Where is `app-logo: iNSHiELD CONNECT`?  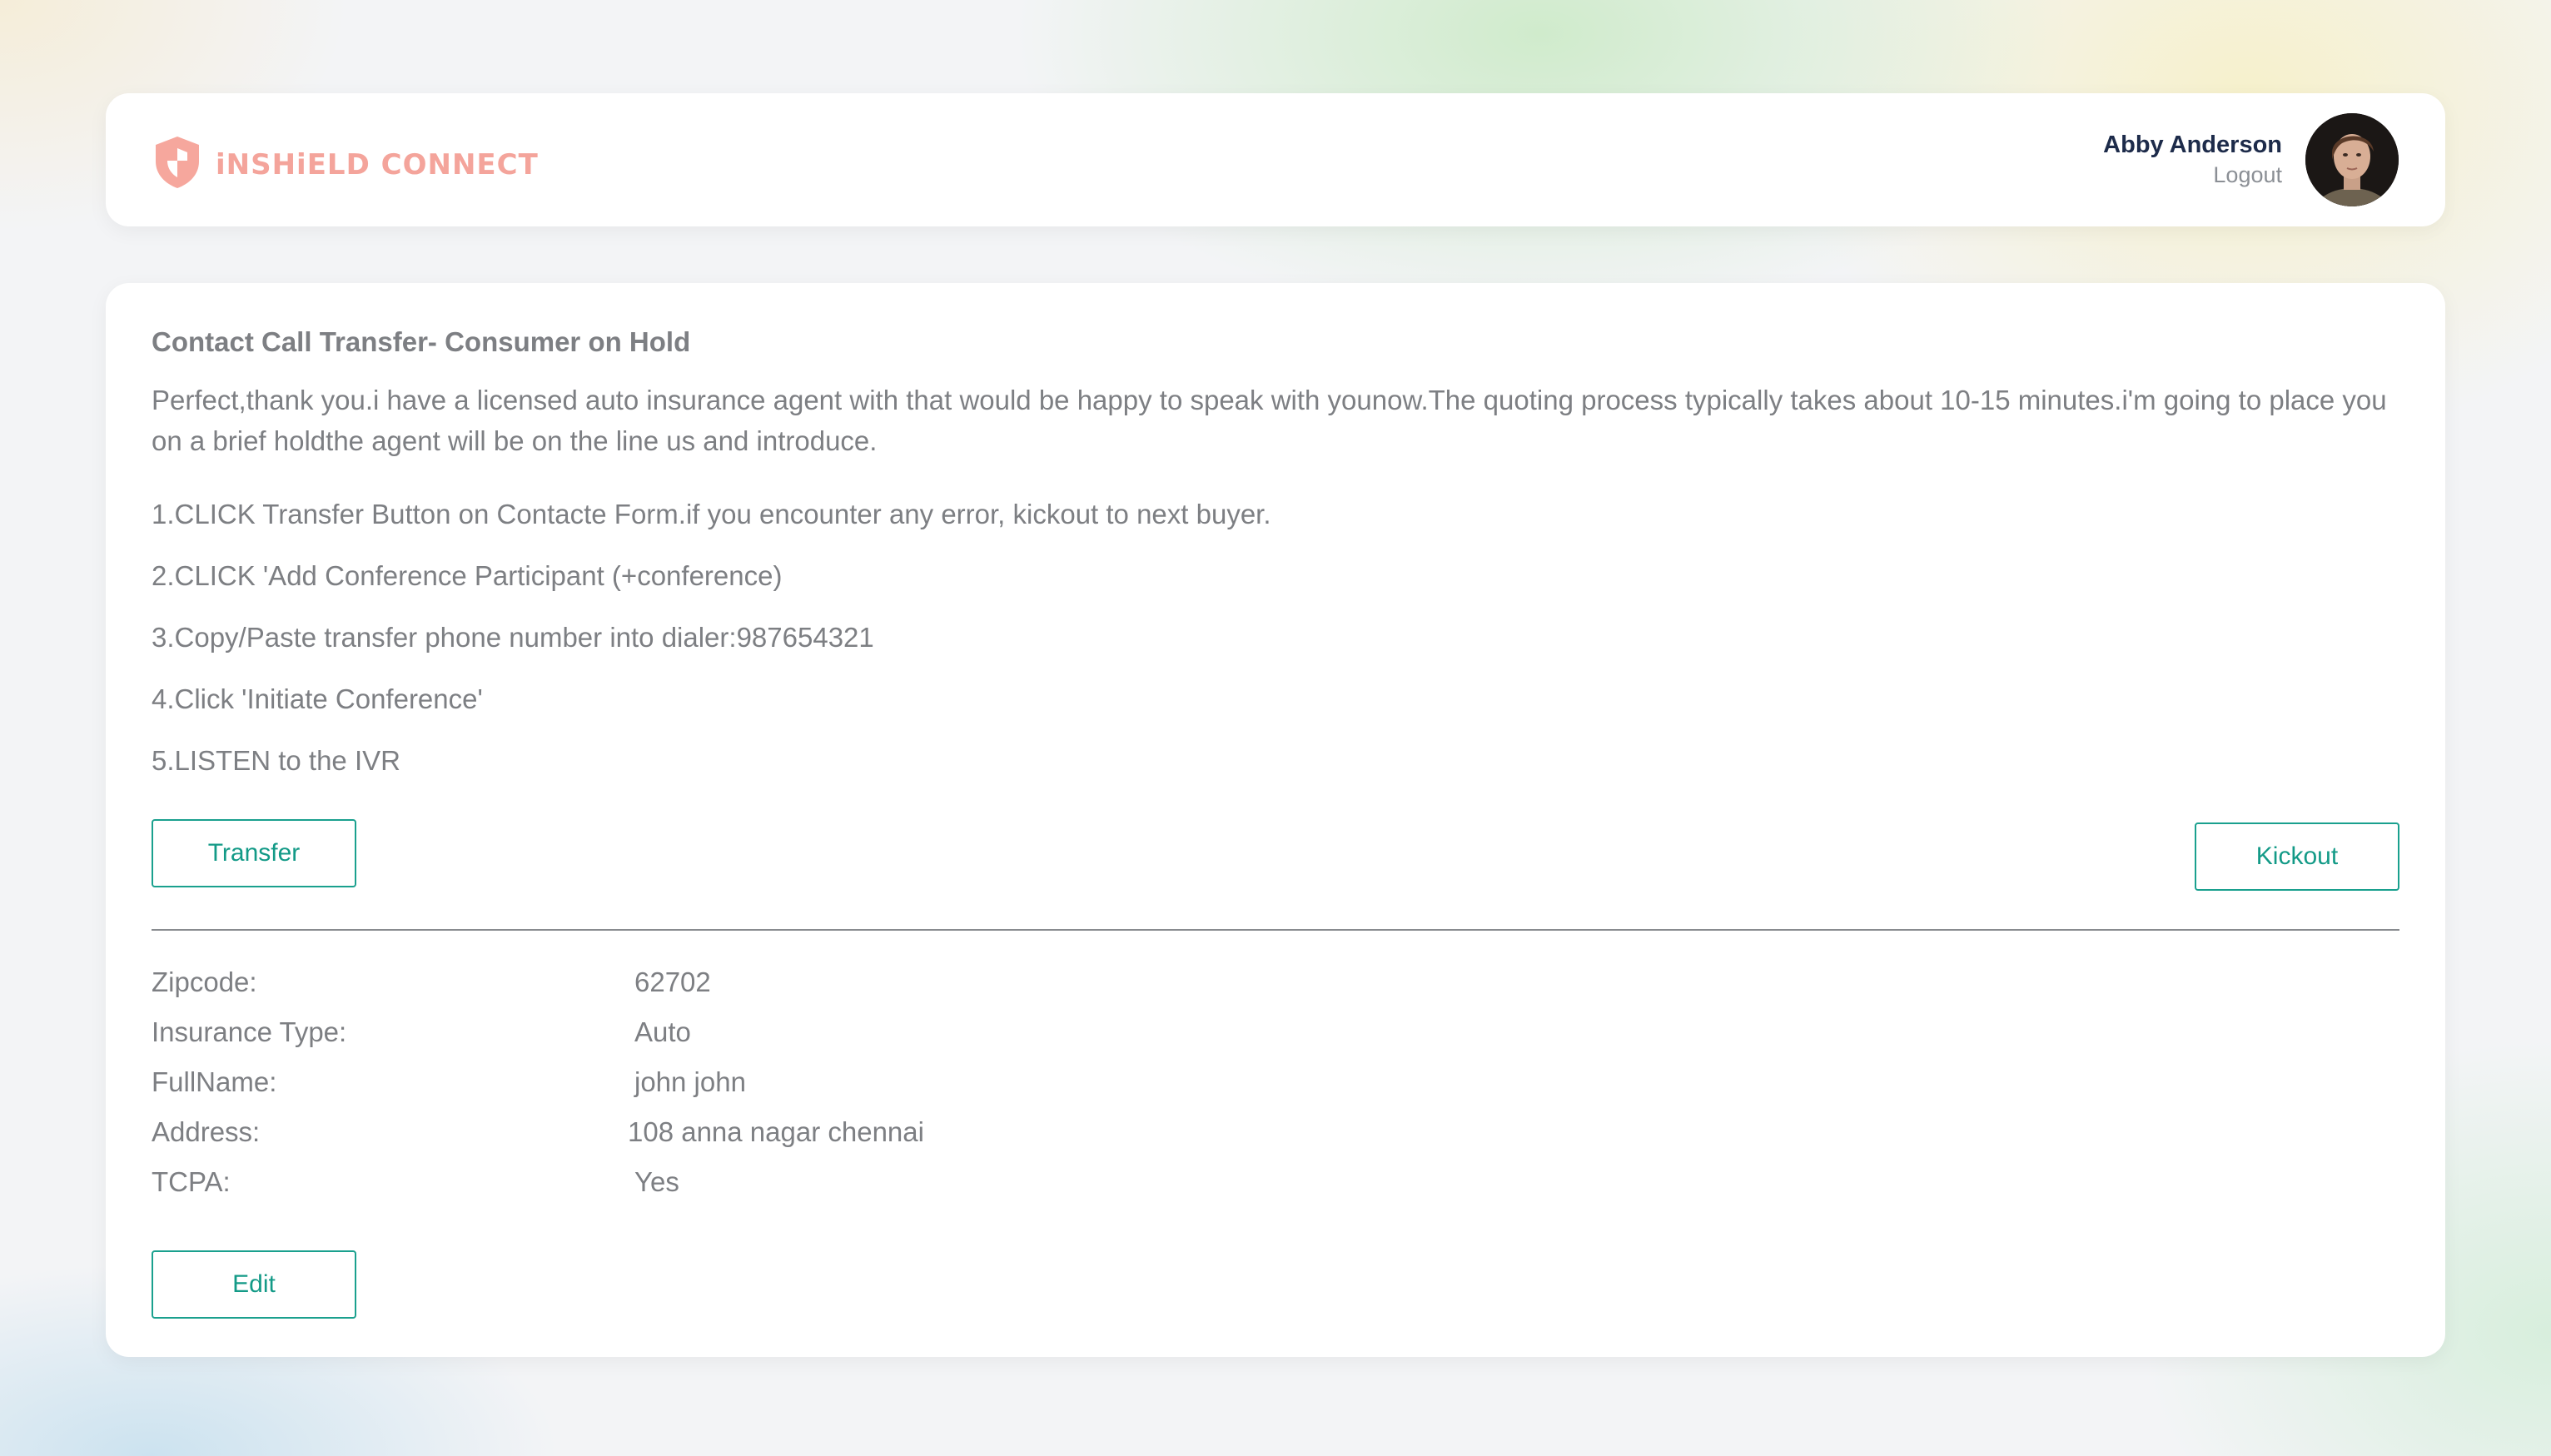 app-logo: iNSHiELD CONNECT is located at coordinates (345, 164).